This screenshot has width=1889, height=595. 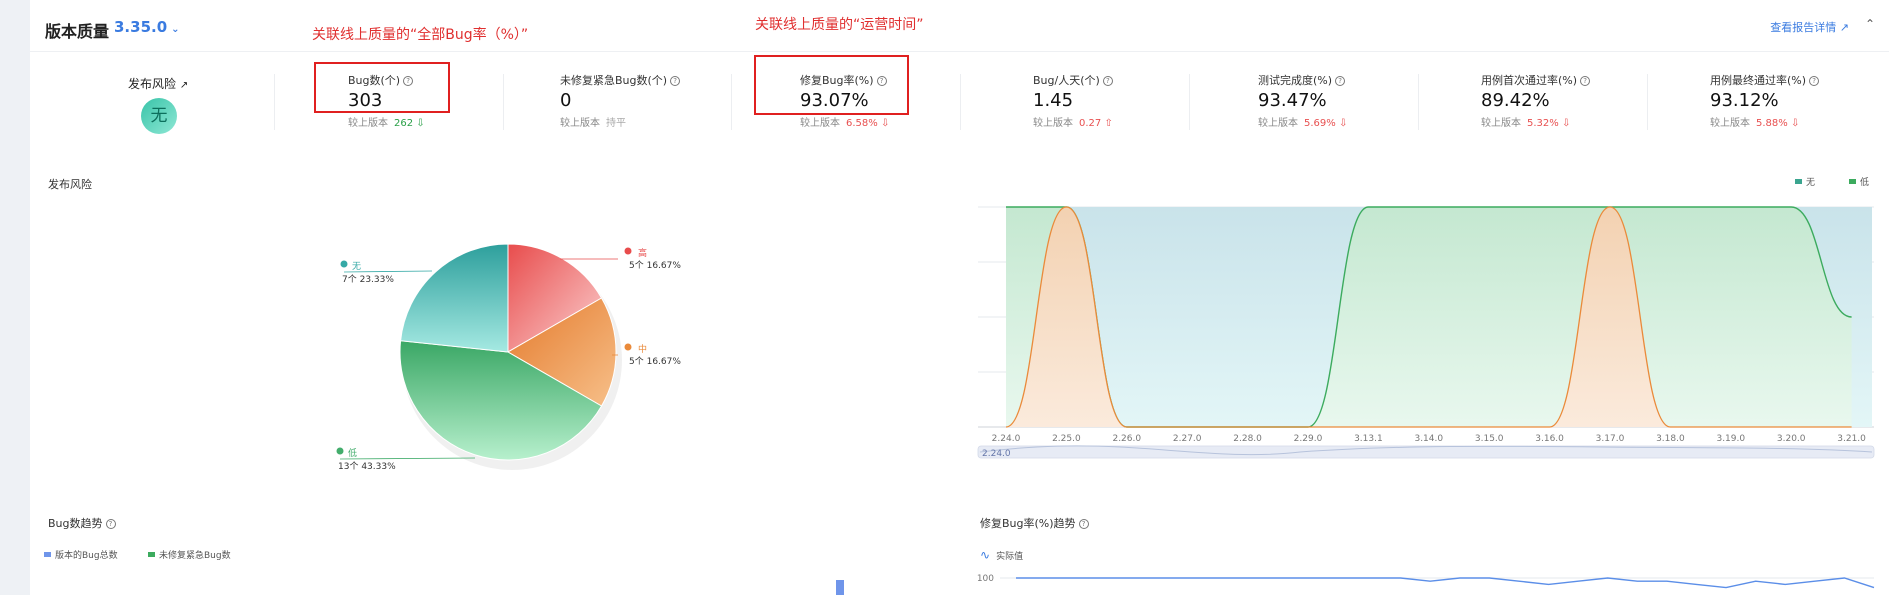 I want to click on x-tick-label: 3.16.0, so click(x=1549, y=439).